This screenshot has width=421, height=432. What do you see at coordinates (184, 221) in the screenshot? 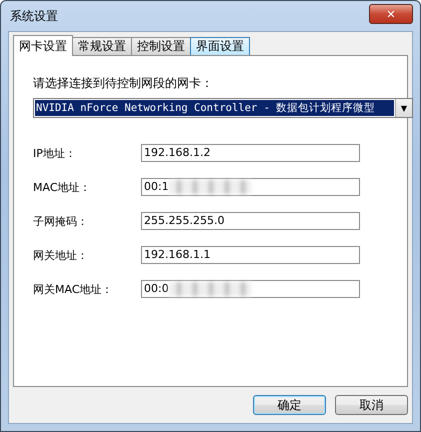
I see `field-value: 255.255.255.0` at bounding box center [184, 221].